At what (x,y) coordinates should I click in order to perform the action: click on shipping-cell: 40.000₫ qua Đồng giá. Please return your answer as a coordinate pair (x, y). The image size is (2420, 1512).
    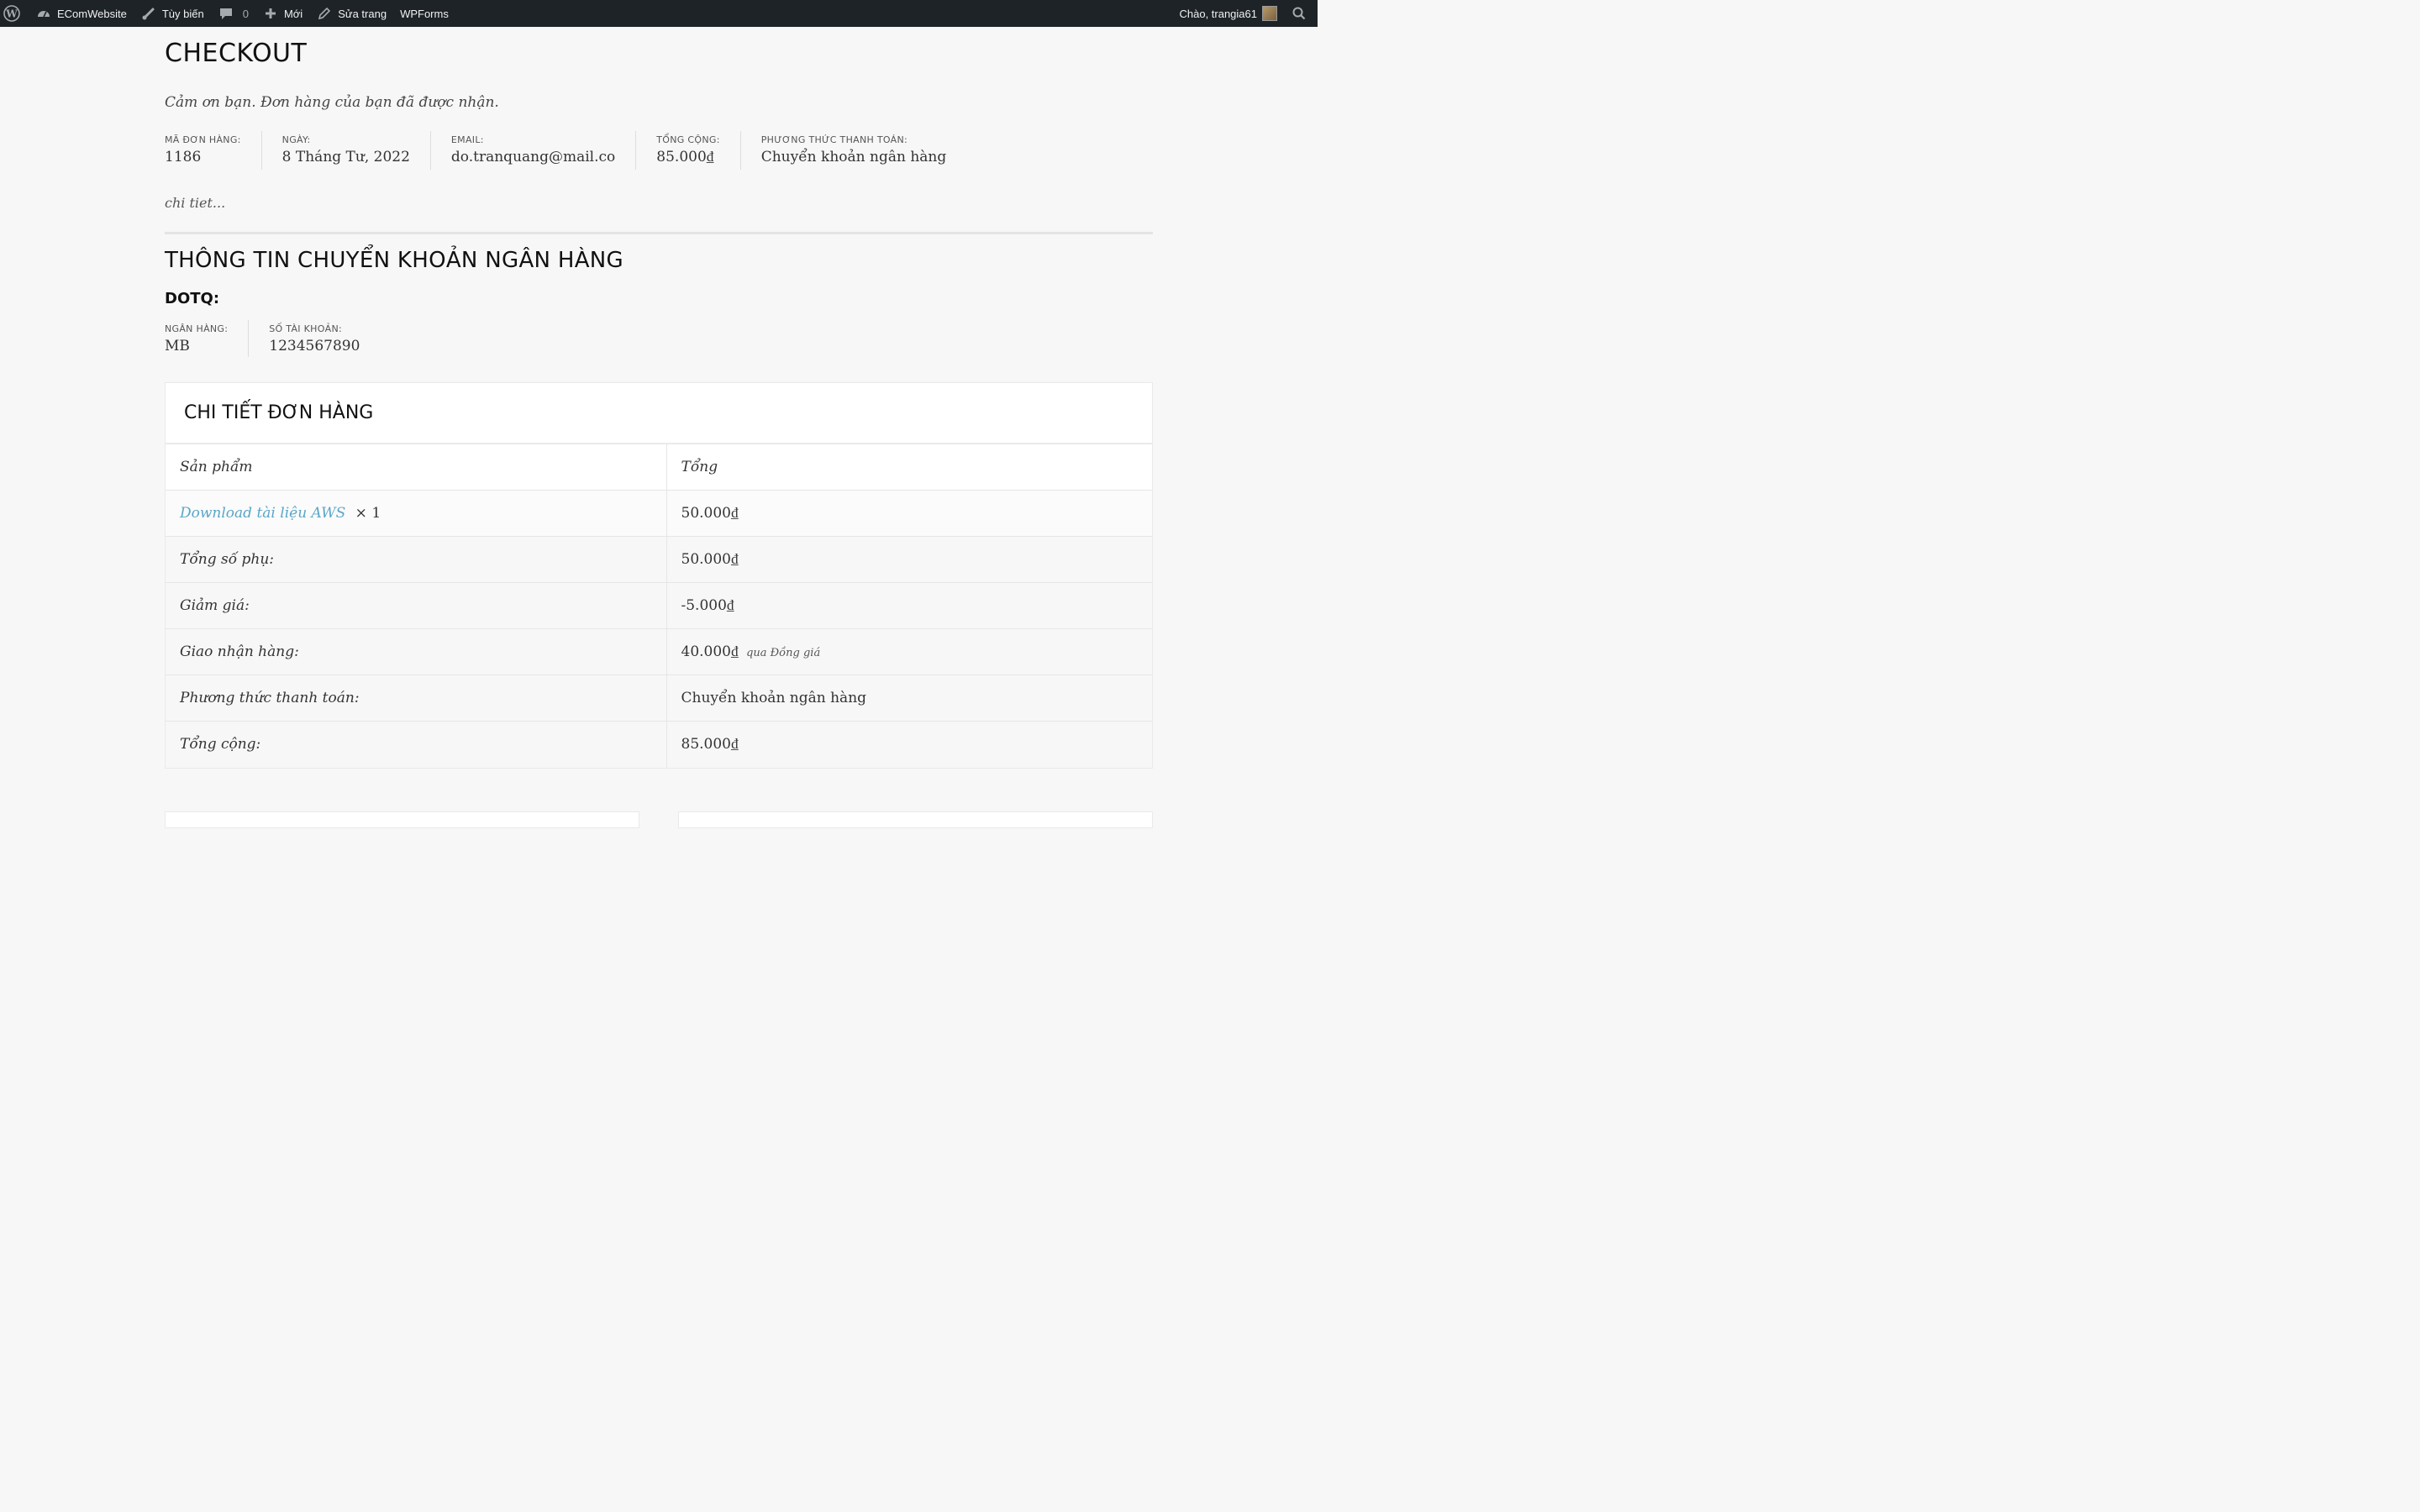
    Looking at the image, I should click on (909, 651).